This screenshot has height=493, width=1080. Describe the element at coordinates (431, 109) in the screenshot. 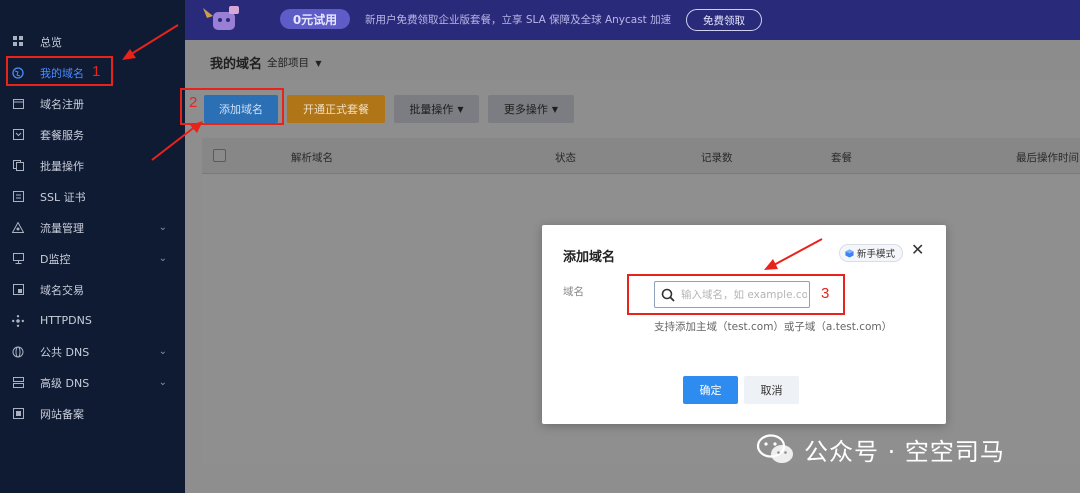

I see `batch-ops-label: 批量操作` at that location.